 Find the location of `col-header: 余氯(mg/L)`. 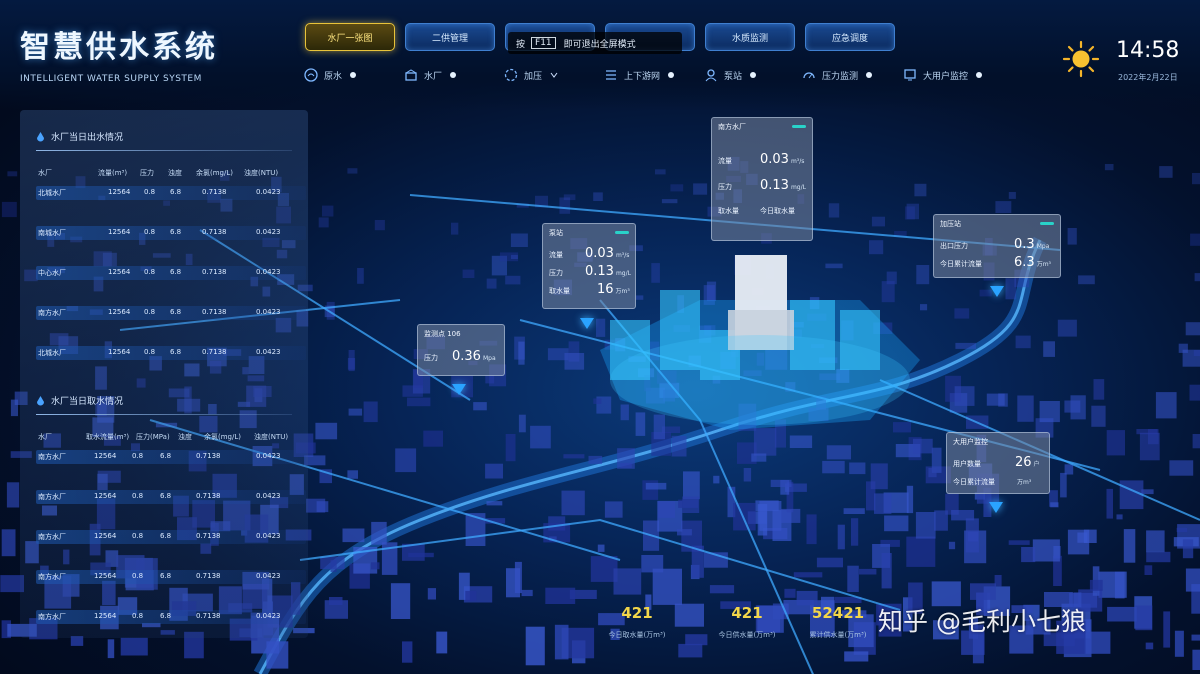

col-header: 余氯(mg/L) is located at coordinates (222, 437).